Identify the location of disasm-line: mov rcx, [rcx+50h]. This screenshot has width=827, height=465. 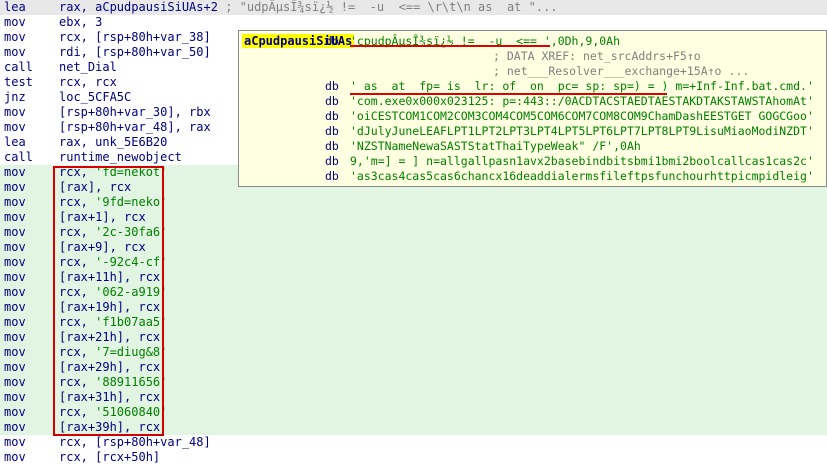
(413, 457).